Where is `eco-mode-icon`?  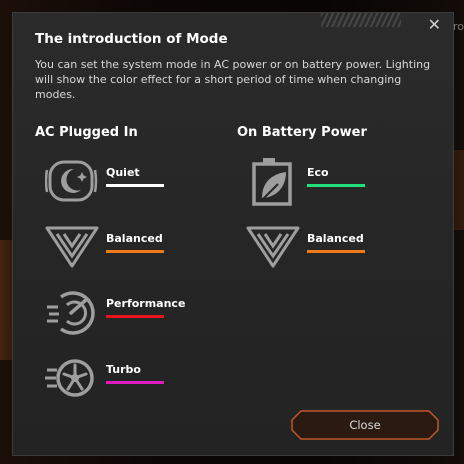
eco-mode-icon is located at coordinates (272, 182).